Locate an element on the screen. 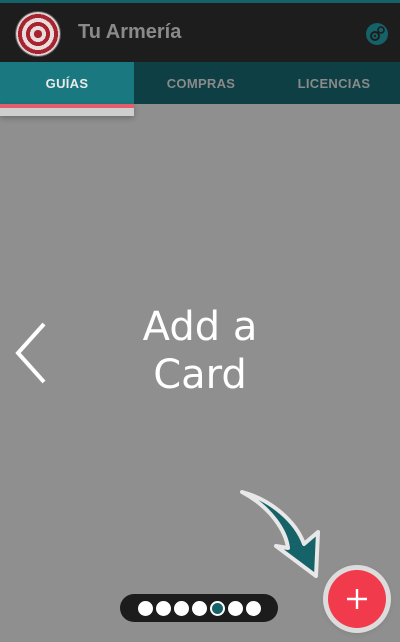 The height and width of the screenshot is (642, 400). tab-label: LICENCIAS is located at coordinates (334, 83).